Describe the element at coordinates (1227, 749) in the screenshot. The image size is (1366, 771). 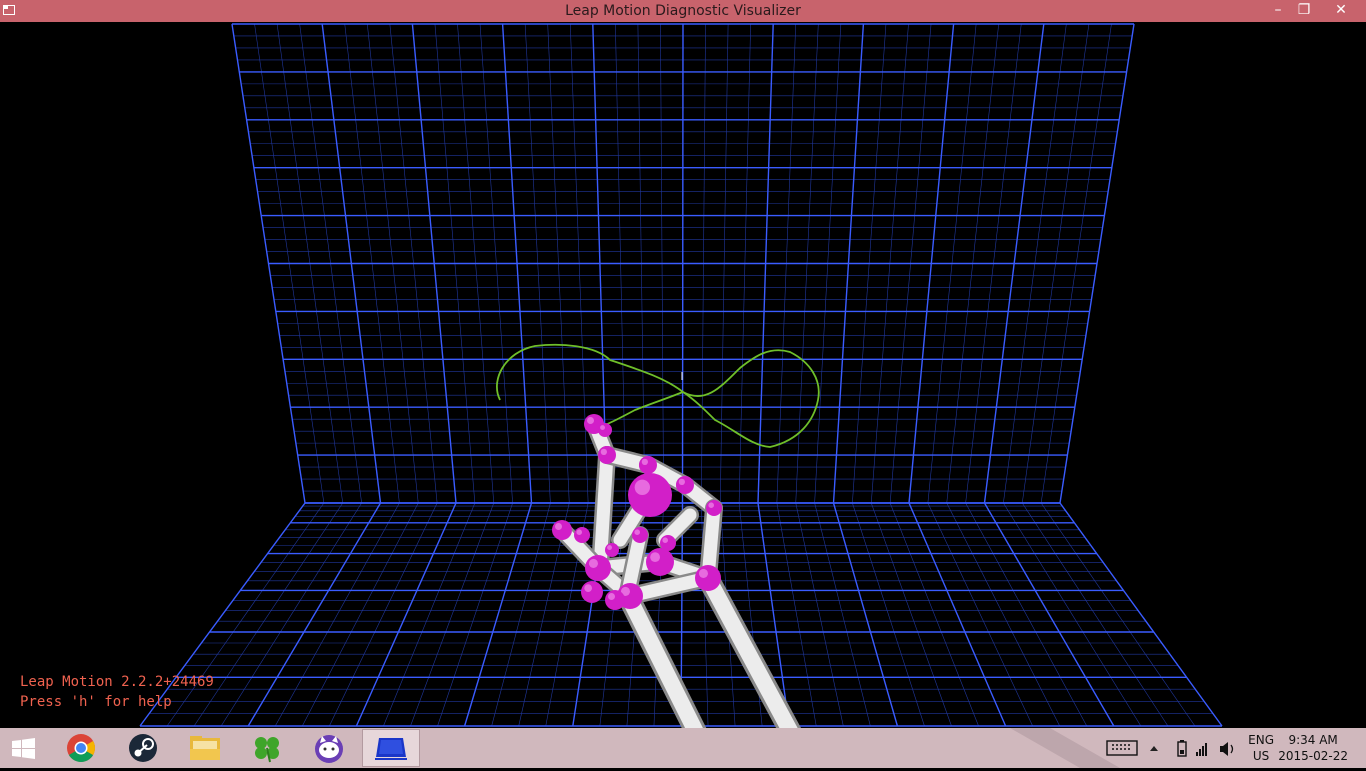
I see `volume-icon` at that location.